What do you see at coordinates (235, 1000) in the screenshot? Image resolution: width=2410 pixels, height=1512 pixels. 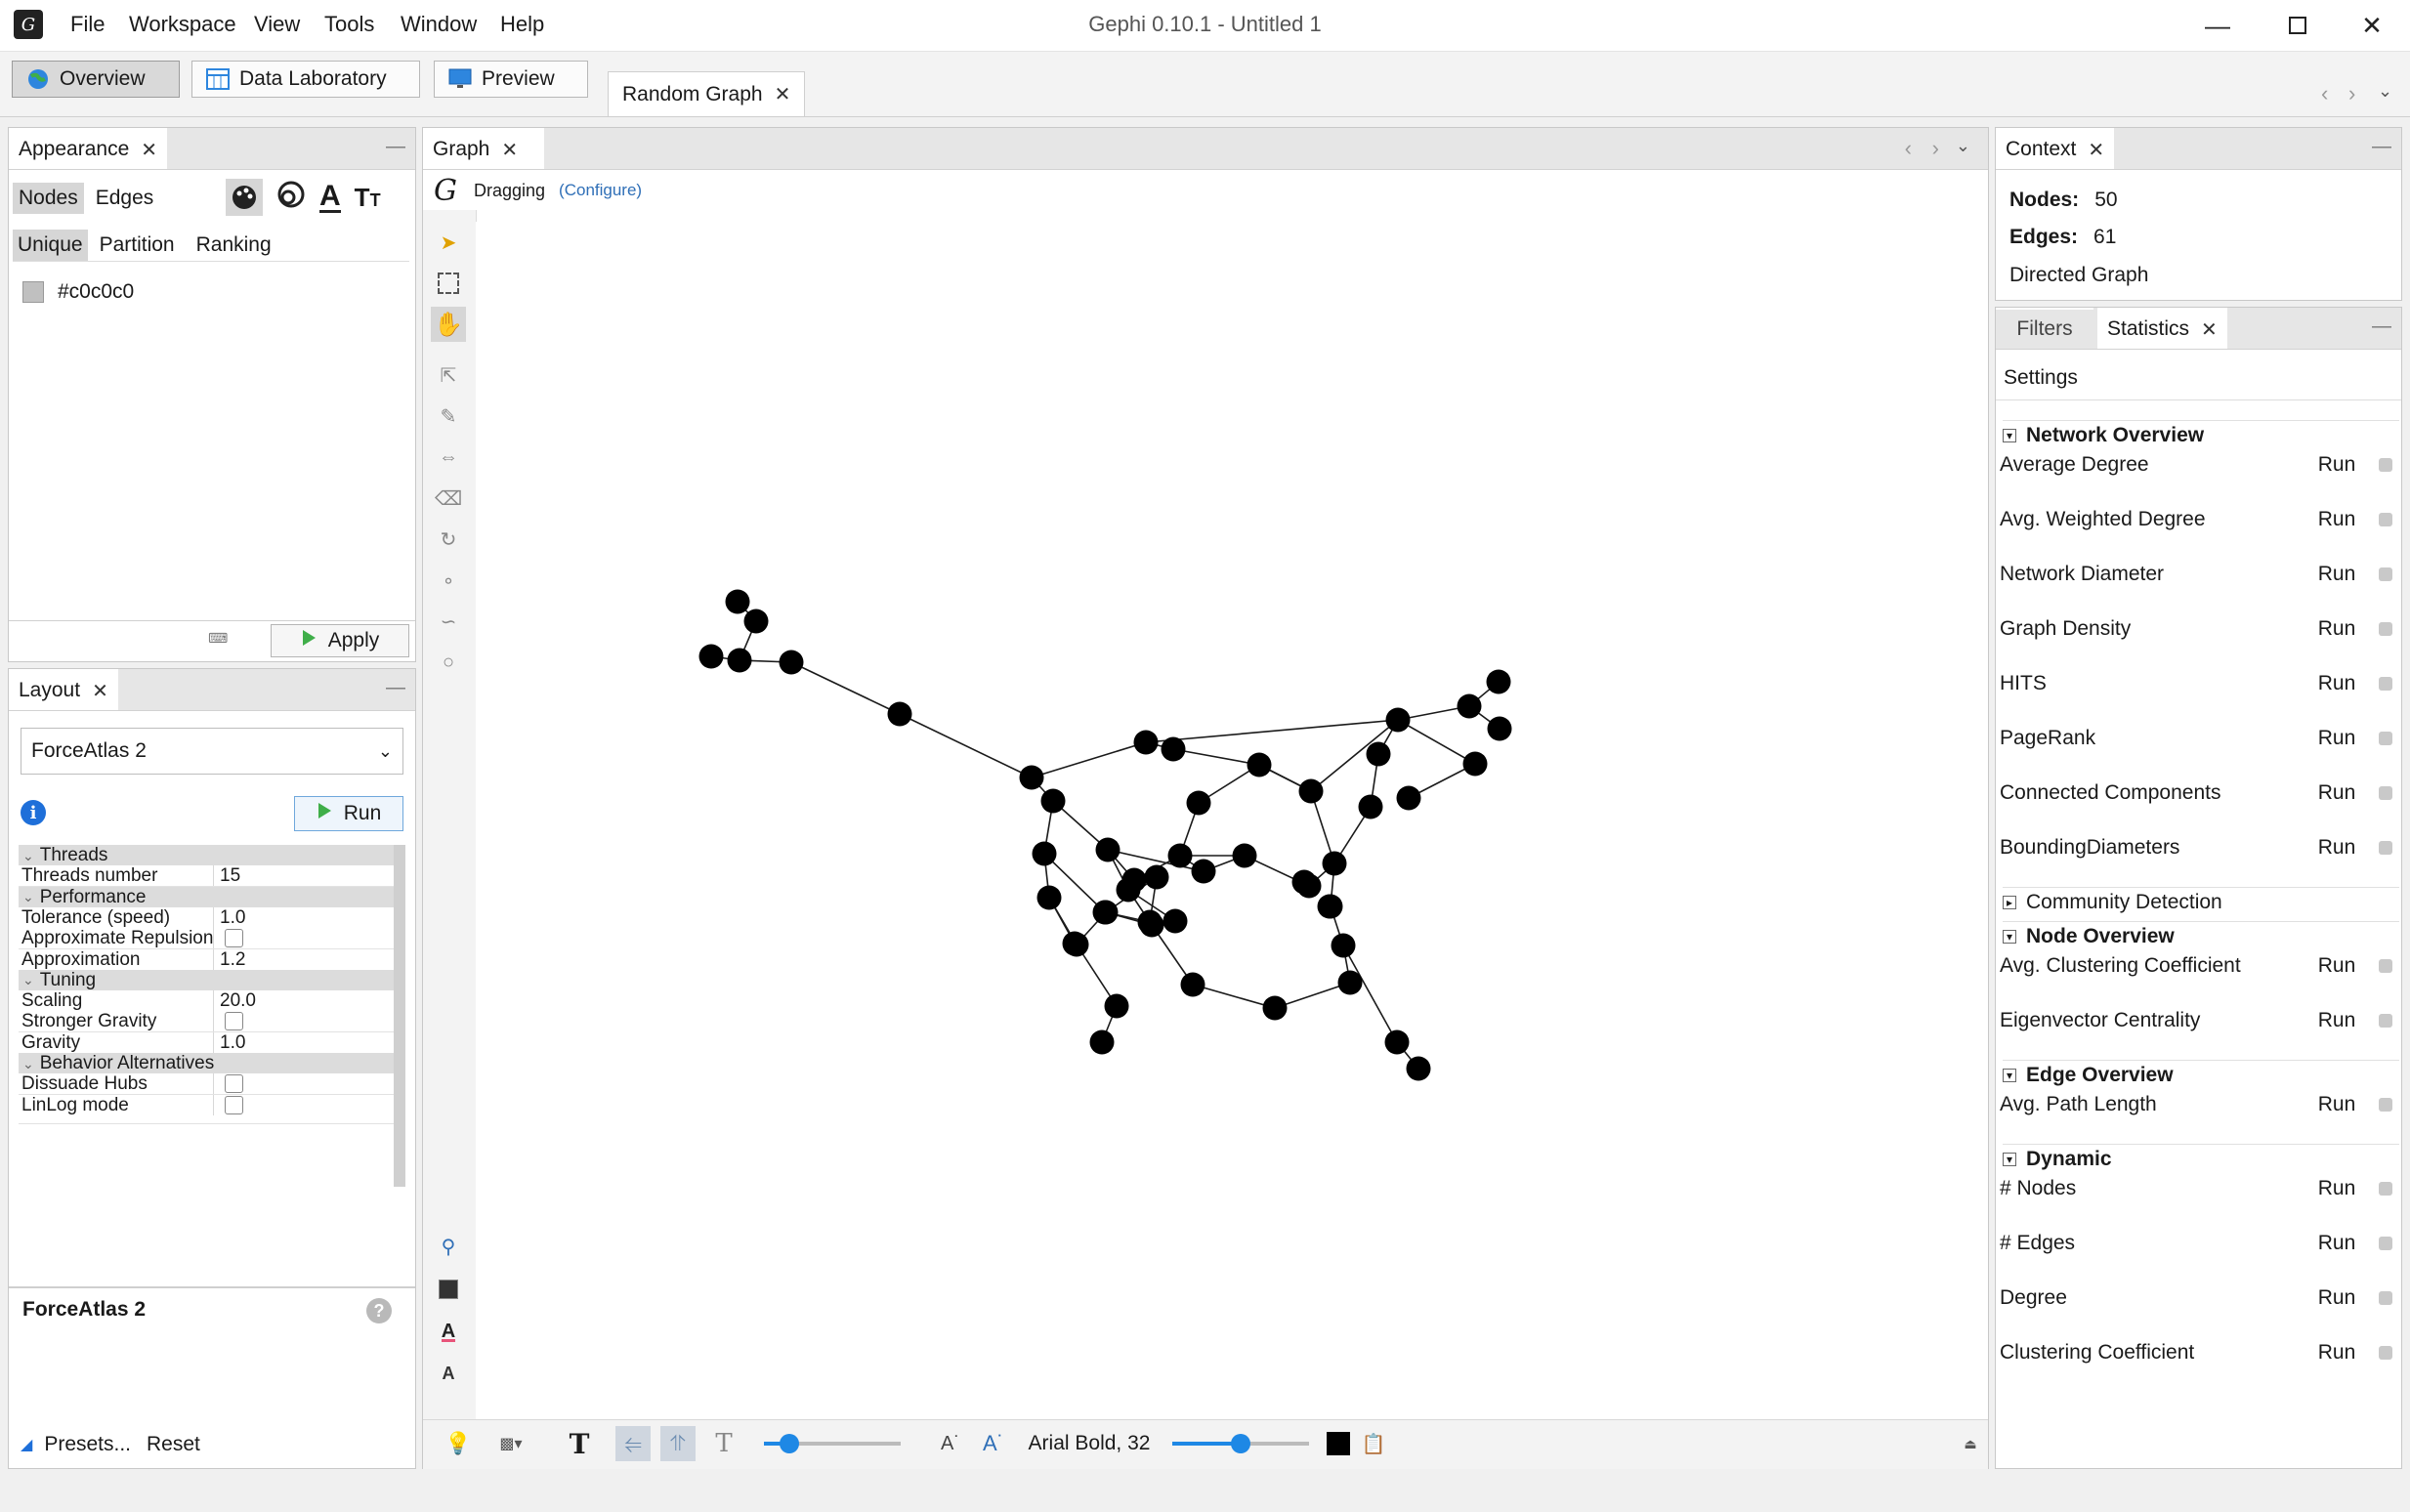 I see `property-value: 20.0` at bounding box center [235, 1000].